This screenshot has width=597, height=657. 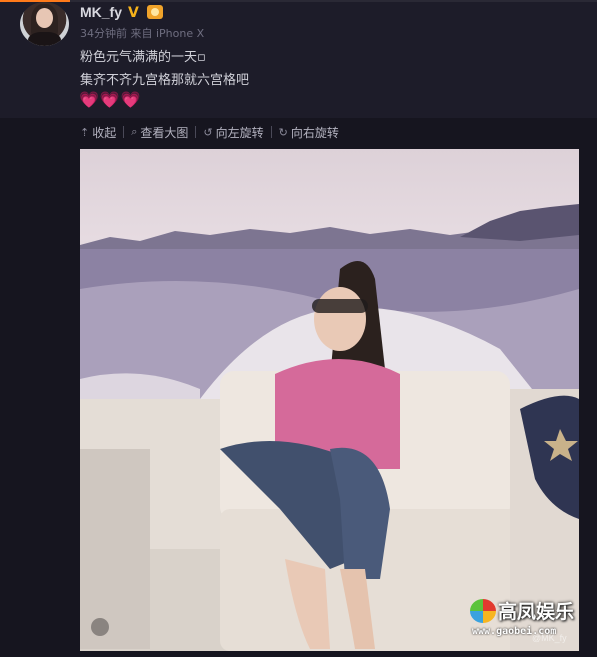 I want to click on verified-badge-icon: V, so click(x=133, y=13).